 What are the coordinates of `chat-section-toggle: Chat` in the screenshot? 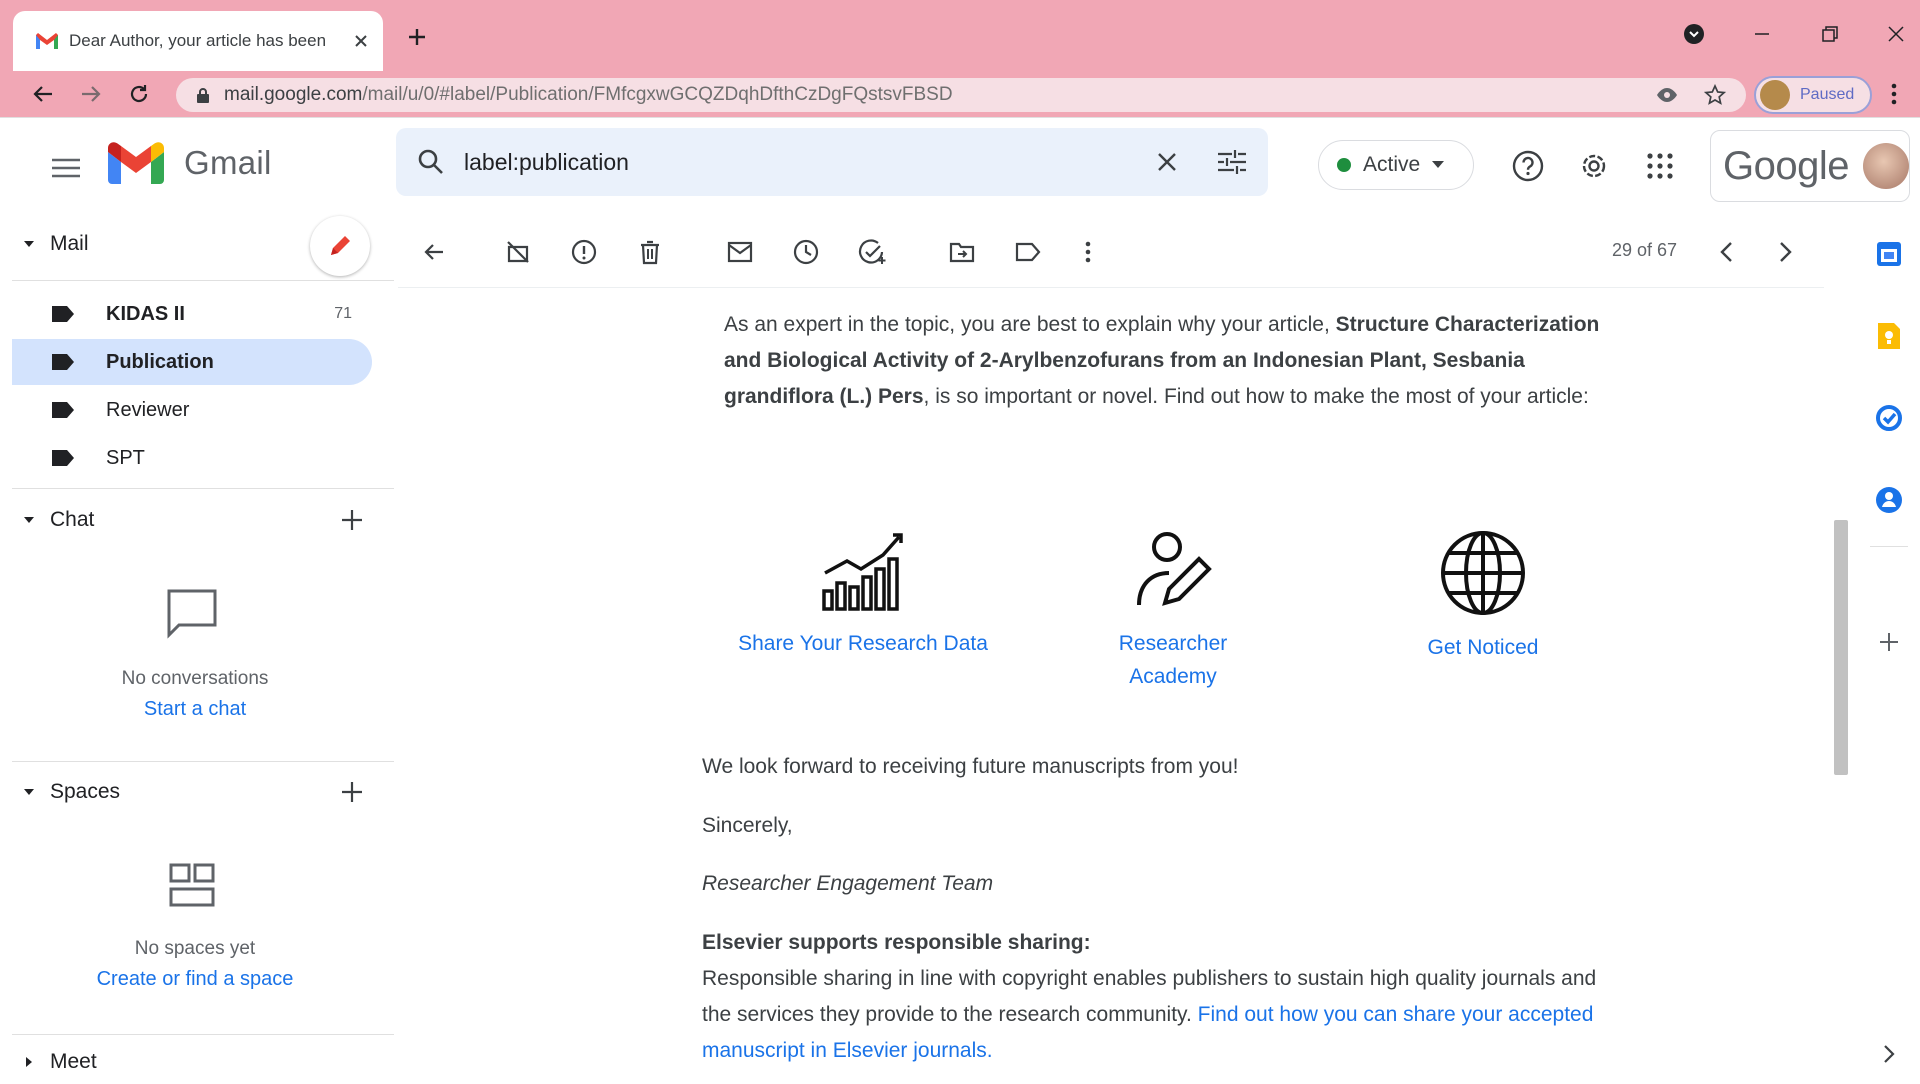 It's located at (58, 520).